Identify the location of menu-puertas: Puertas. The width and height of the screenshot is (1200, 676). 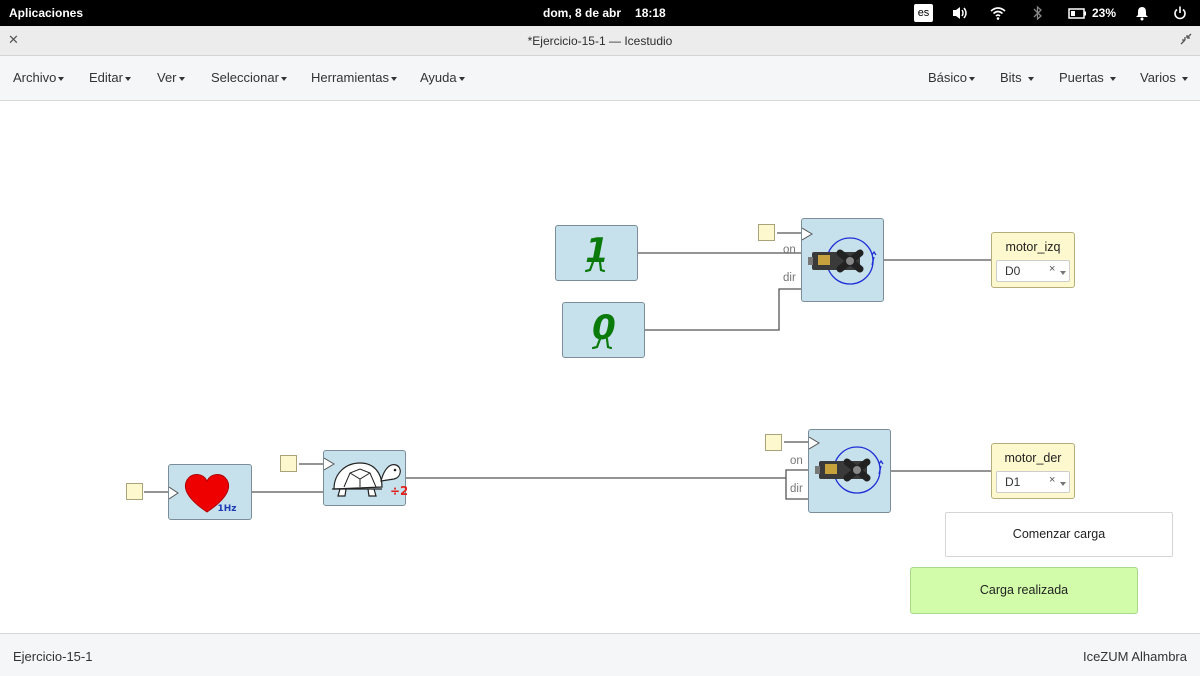
(1087, 77).